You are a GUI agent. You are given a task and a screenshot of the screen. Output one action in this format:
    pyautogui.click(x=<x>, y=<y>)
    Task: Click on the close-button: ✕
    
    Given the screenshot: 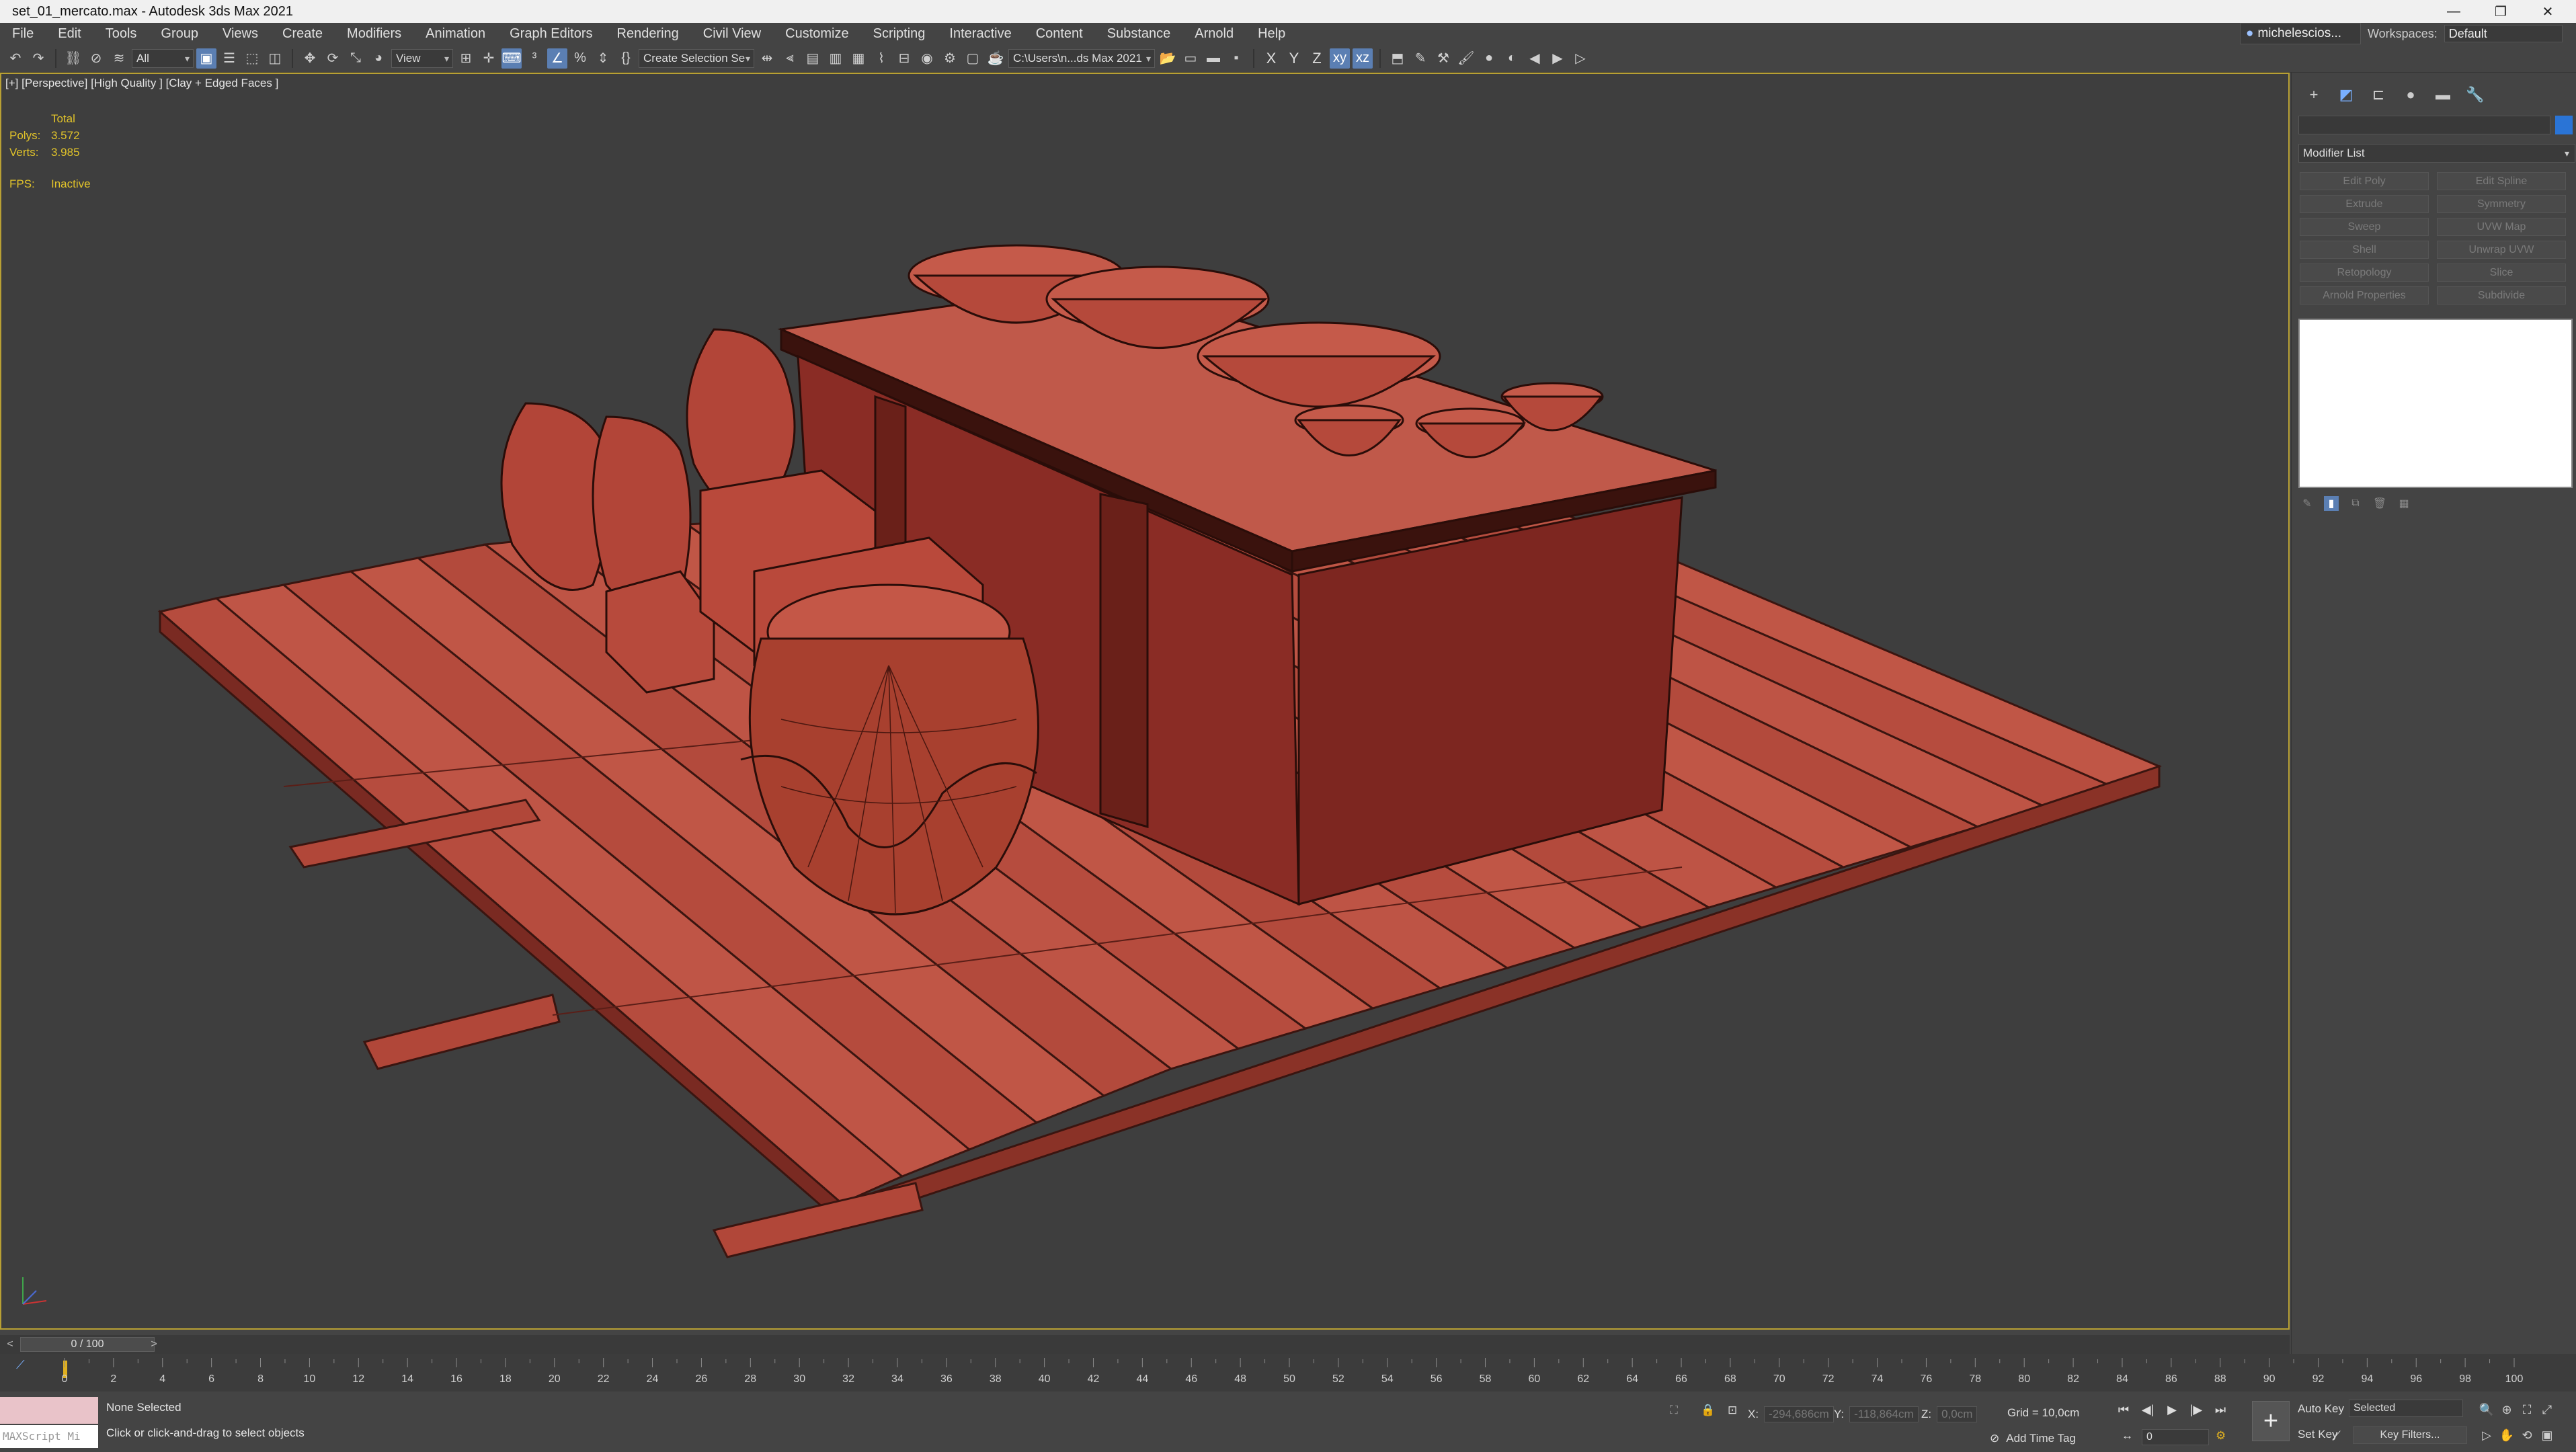 What is the action you would take?
    pyautogui.click(x=2548, y=11)
    